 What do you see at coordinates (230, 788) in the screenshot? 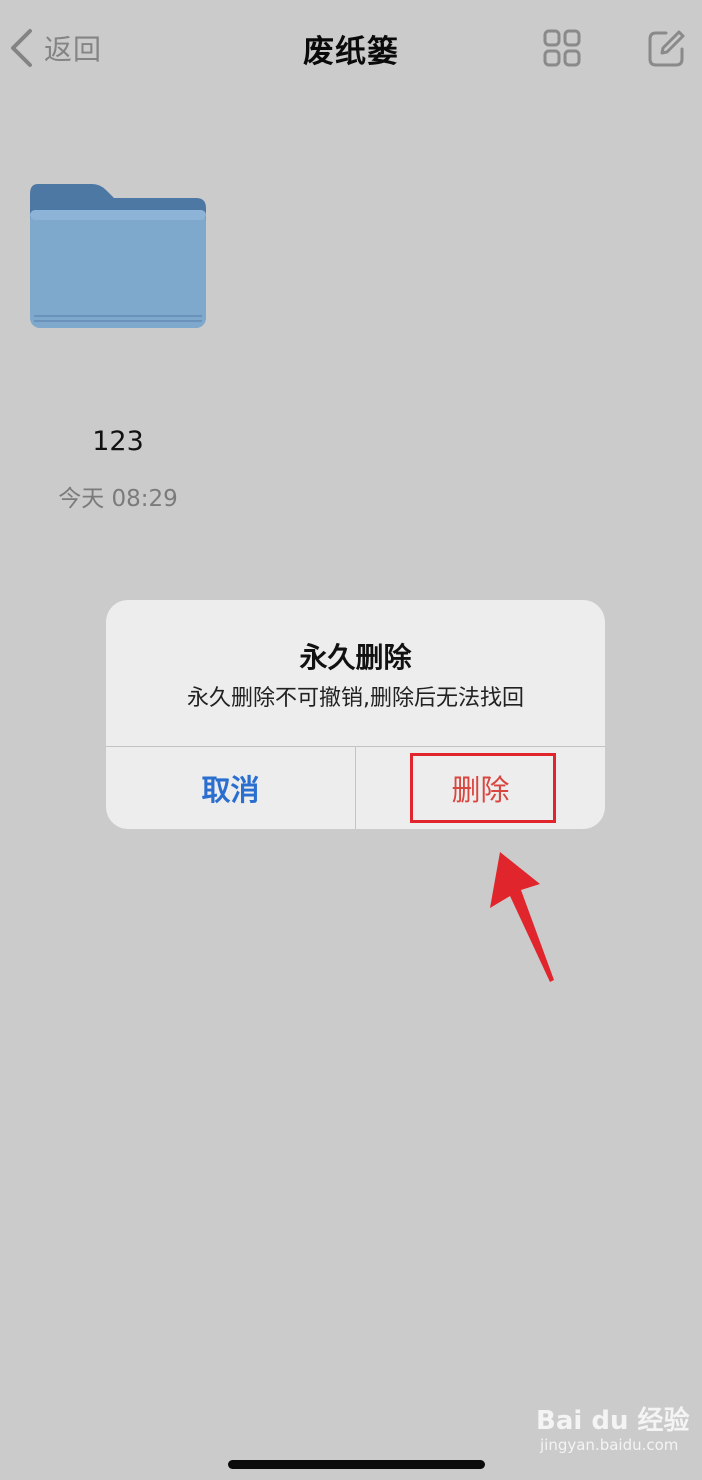
I see `cancel-button: 取消` at bounding box center [230, 788].